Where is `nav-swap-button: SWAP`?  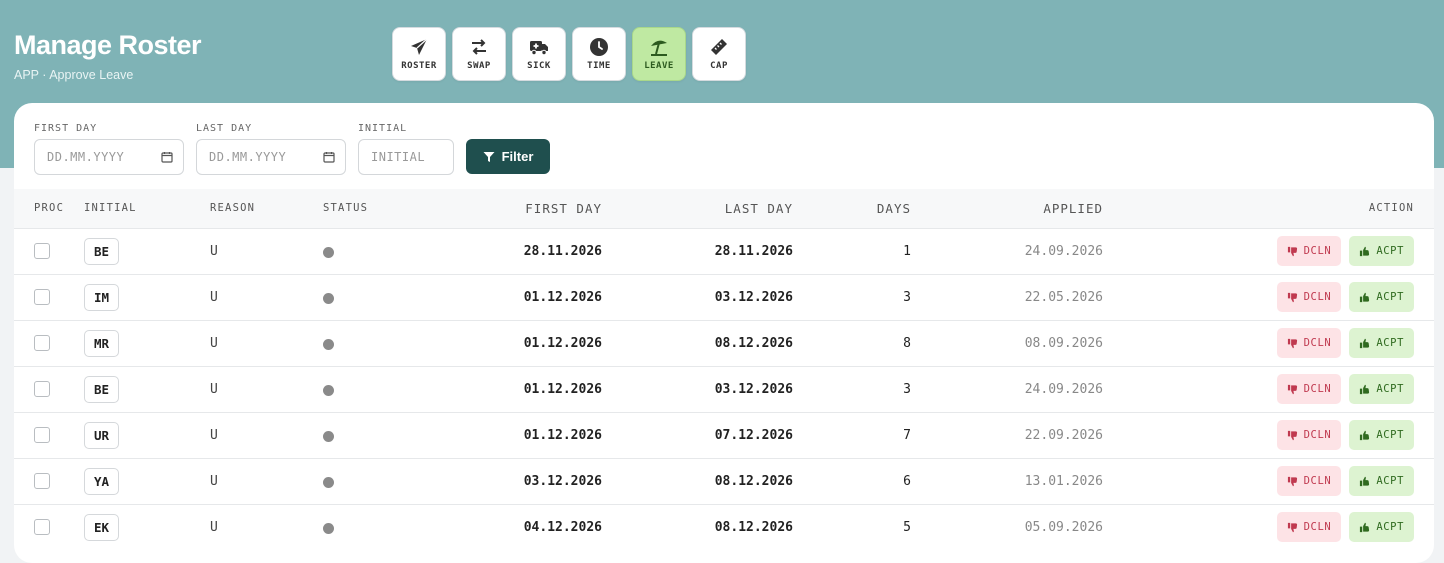
nav-swap-button: SWAP is located at coordinates (479, 54).